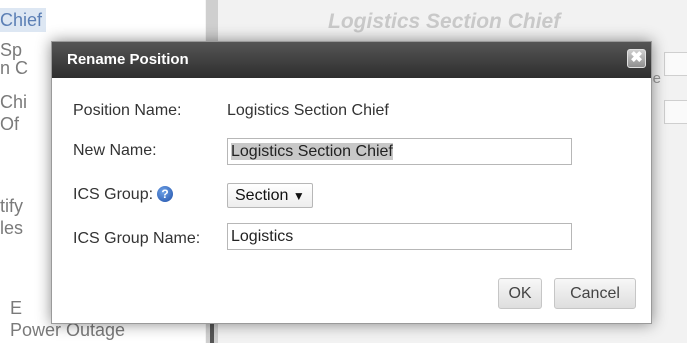 The height and width of the screenshot is (343, 687). Describe the element at coordinates (262, 195) in the screenshot. I see `ics-group-selected-value: Section` at that location.